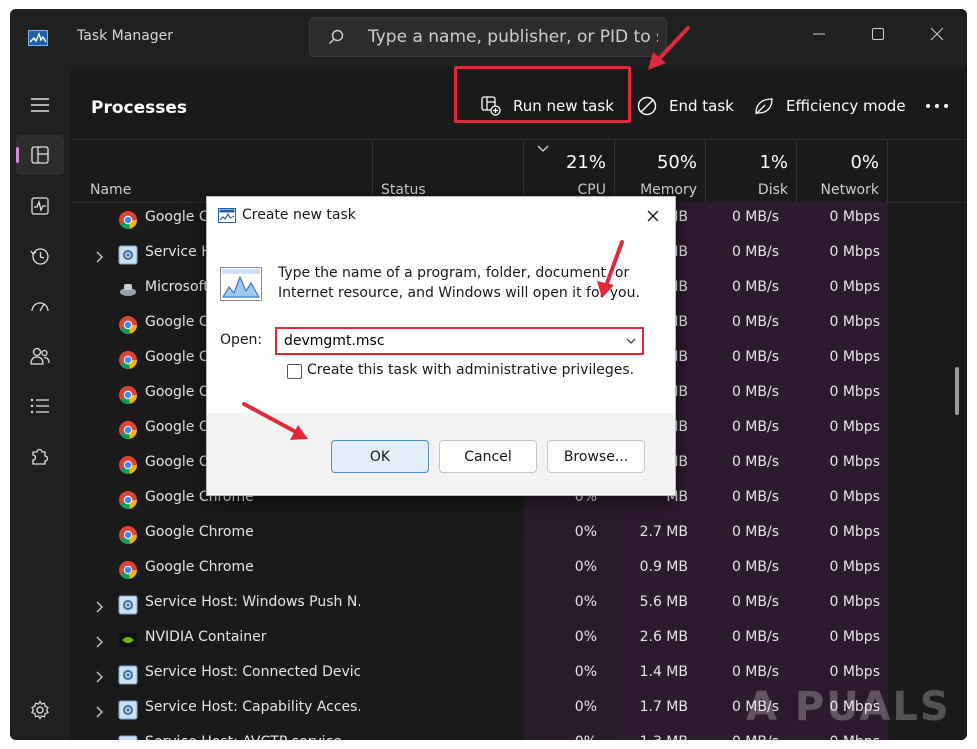 The height and width of the screenshot is (749, 977). What do you see at coordinates (111, 190) in the screenshot?
I see `name-column-label: Name` at bounding box center [111, 190].